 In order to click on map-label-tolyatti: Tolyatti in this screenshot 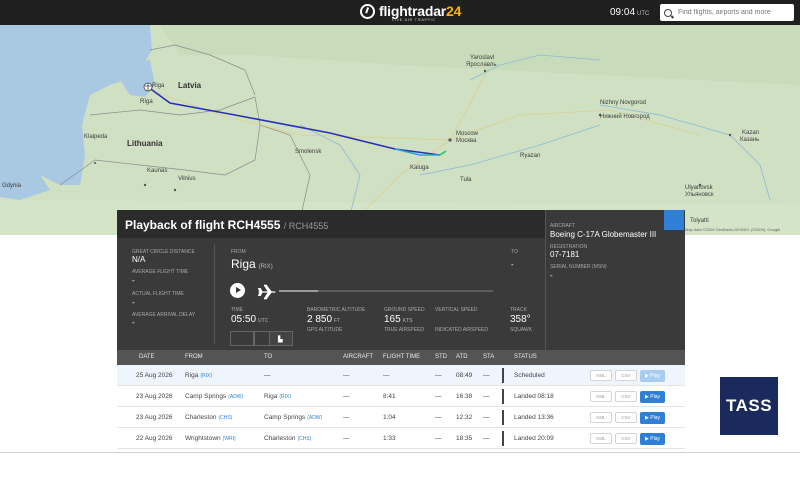, I will do `click(699, 221)`.